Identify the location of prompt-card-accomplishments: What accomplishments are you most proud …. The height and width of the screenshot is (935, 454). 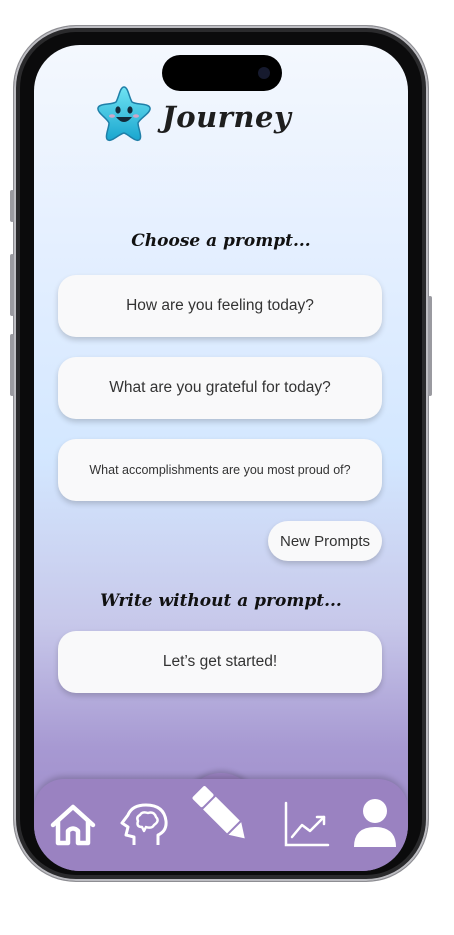
(220, 470).